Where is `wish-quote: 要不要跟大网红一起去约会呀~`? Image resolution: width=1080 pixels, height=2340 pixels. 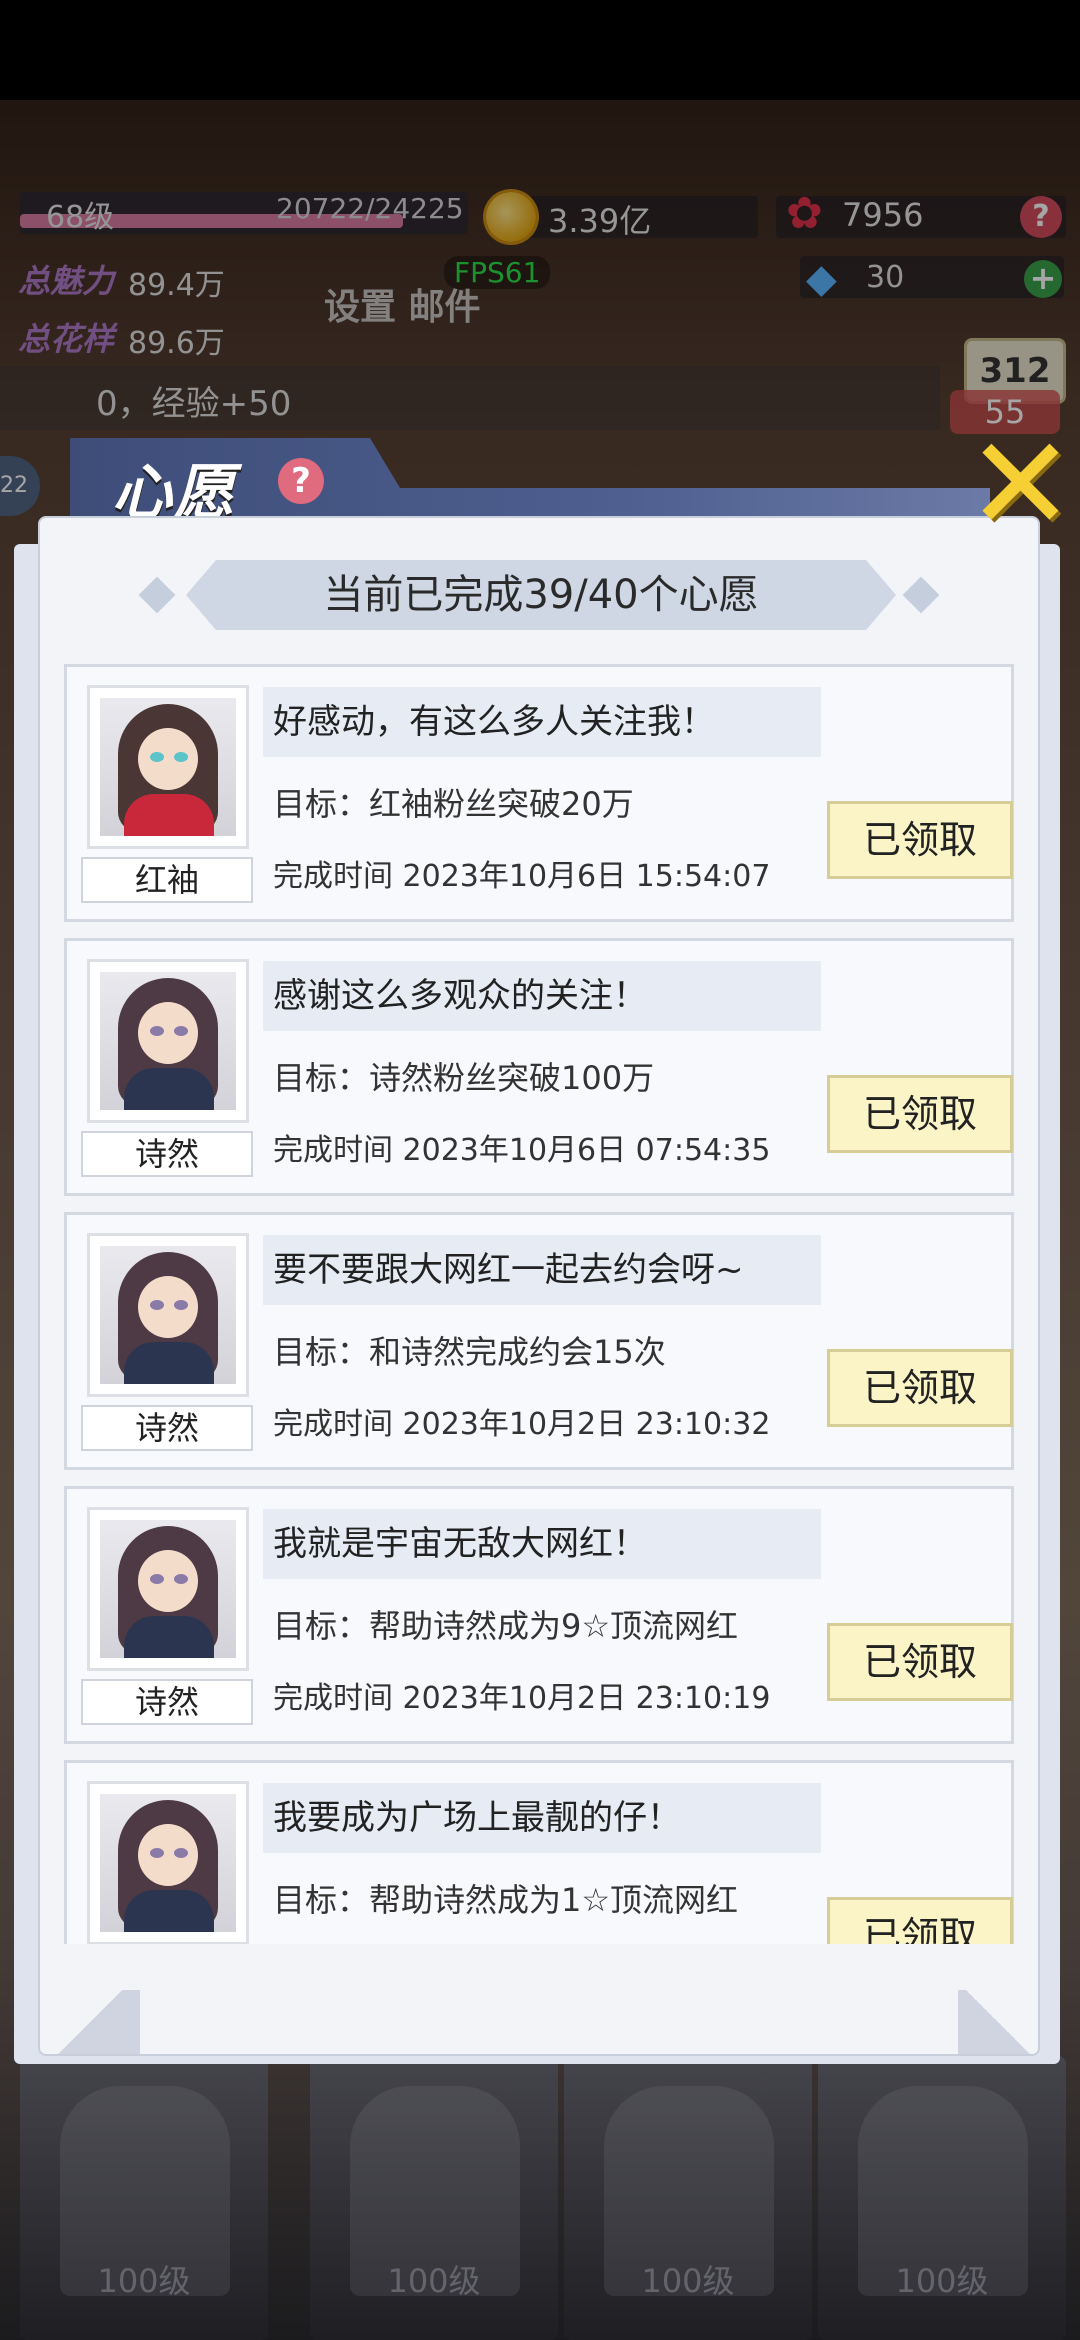
wish-quote: 要不要跟大网红一起去约会呀~ is located at coordinates (542, 1270).